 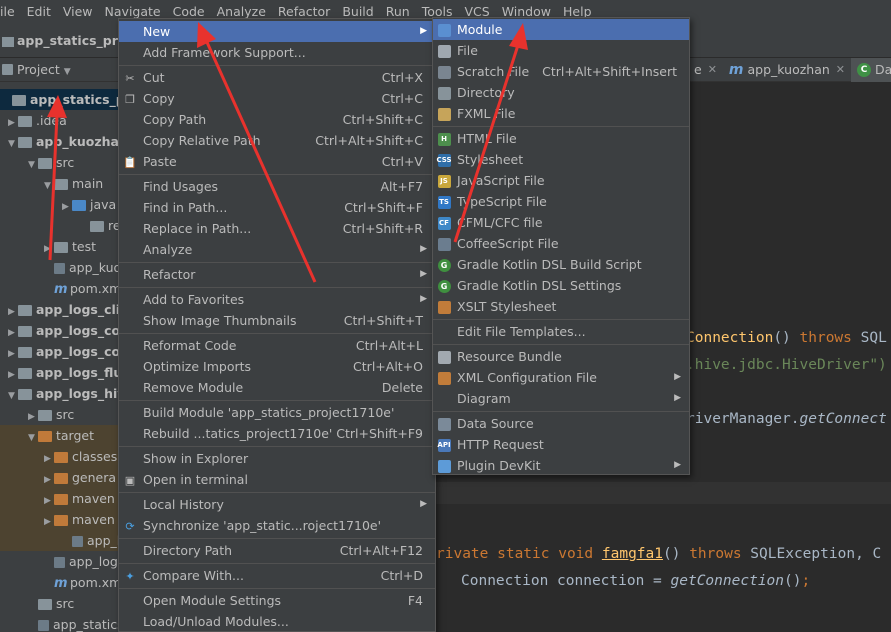 What do you see at coordinates (871, 69) in the screenshot?
I see `editor-tab: CDay` at bounding box center [871, 69].